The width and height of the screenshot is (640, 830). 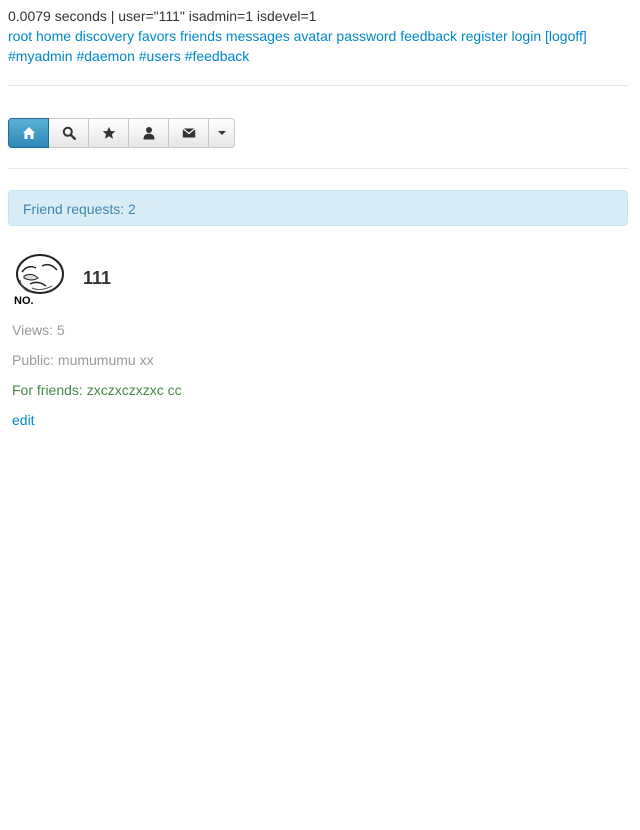 What do you see at coordinates (157, 36) in the screenshot?
I see `nav-link-favors: favors` at bounding box center [157, 36].